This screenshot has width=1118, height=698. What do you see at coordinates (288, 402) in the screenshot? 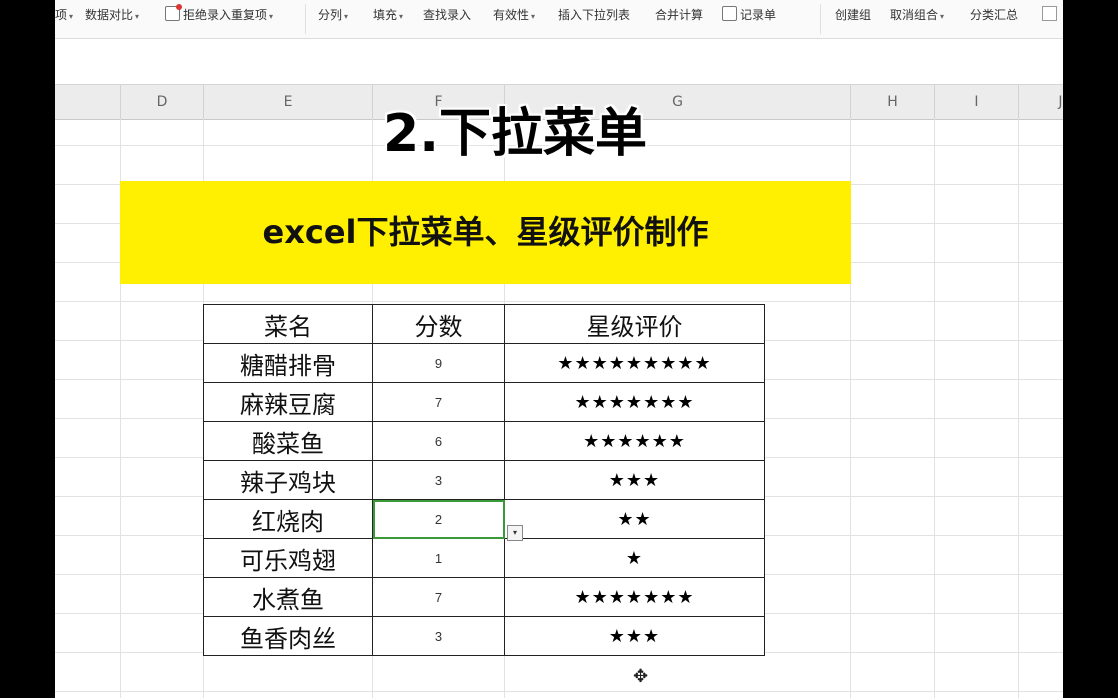
I see `dish-name-cell: 麻辣豆腐` at bounding box center [288, 402].